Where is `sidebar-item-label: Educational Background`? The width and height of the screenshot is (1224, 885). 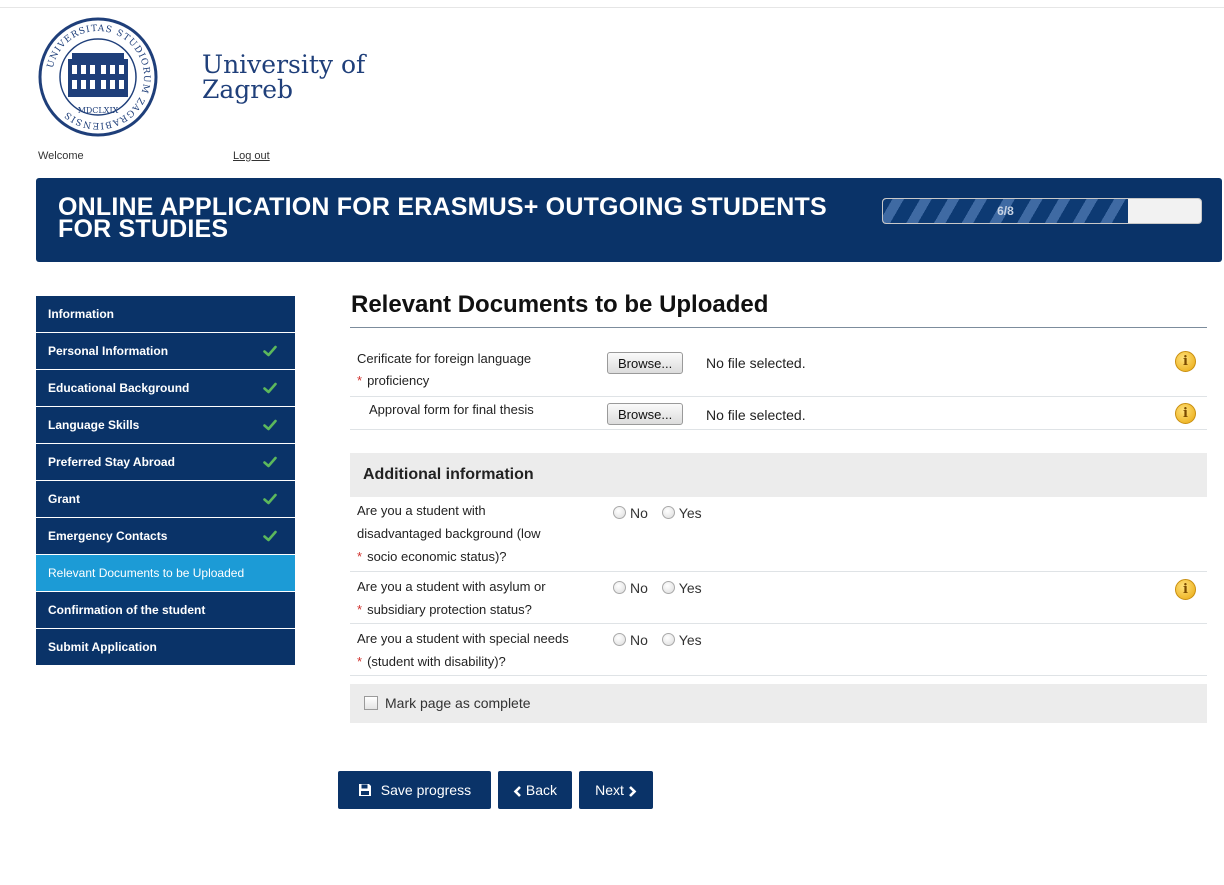 sidebar-item-label: Educational Background is located at coordinates (119, 388).